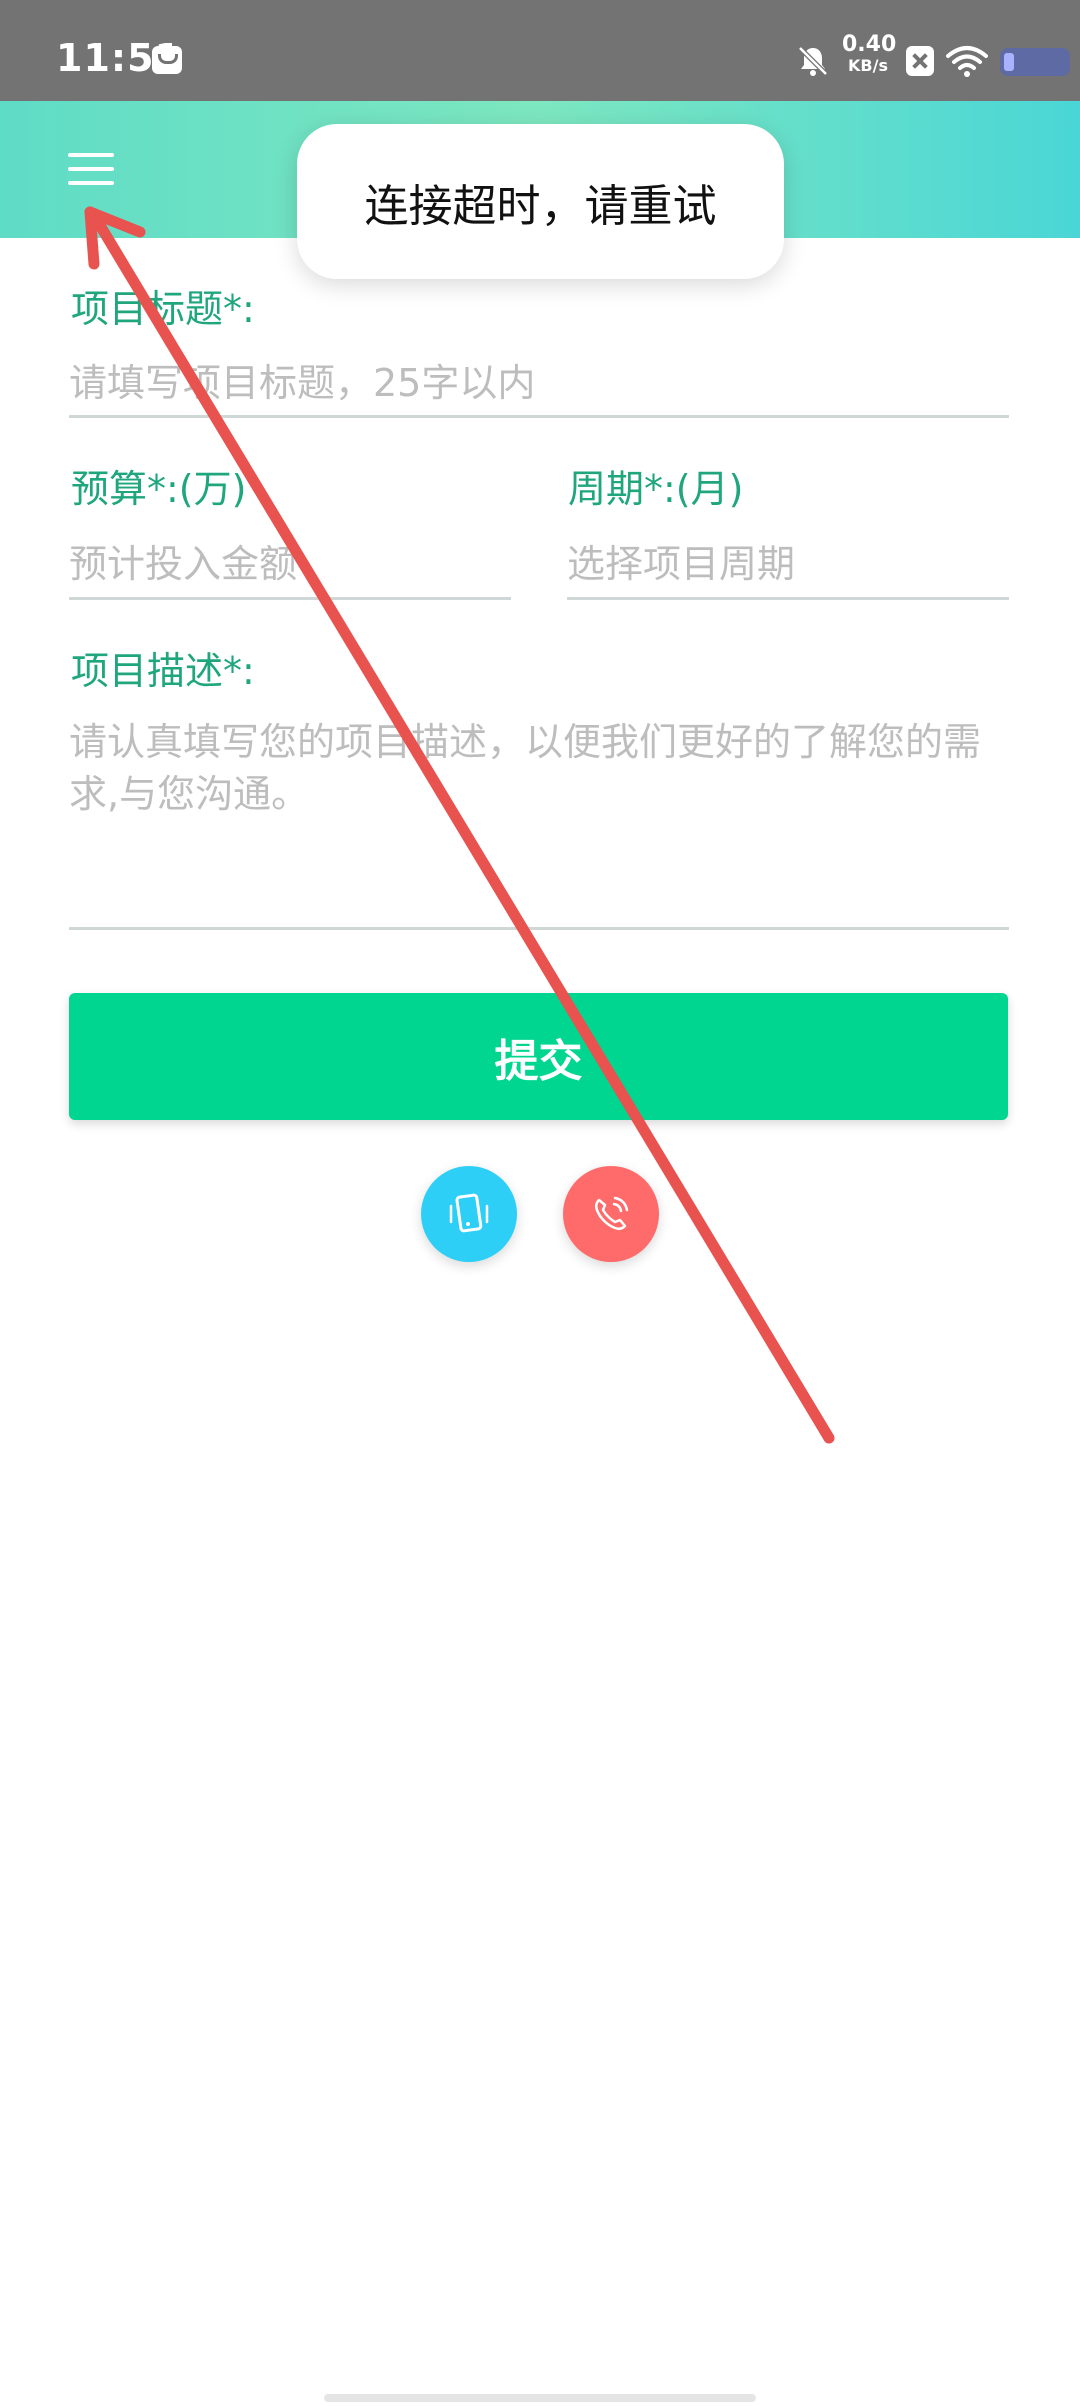 The height and width of the screenshot is (2408, 1080). Describe the element at coordinates (656, 489) in the screenshot. I see `period-label: 周期*:(月)` at that location.